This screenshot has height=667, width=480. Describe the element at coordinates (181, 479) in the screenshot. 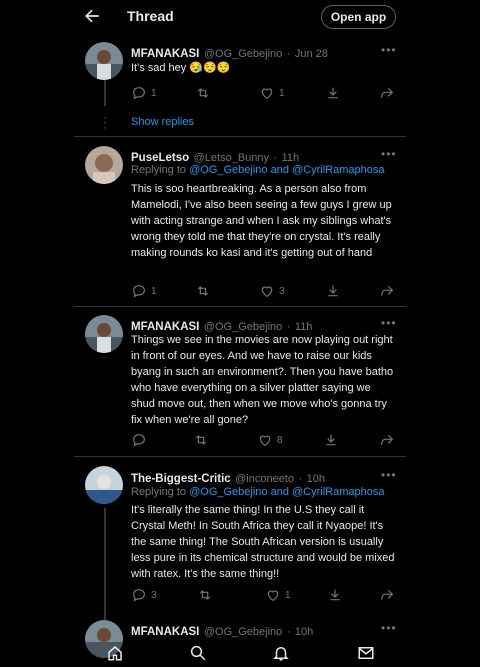

I see `display-name: The-Biggest-Critic` at that location.